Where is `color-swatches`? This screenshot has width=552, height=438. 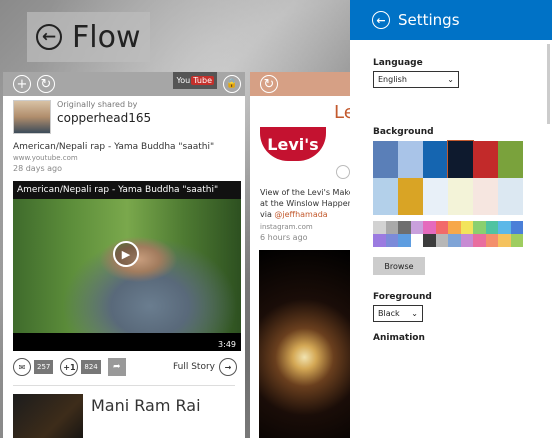 color-swatches is located at coordinates (448, 234).